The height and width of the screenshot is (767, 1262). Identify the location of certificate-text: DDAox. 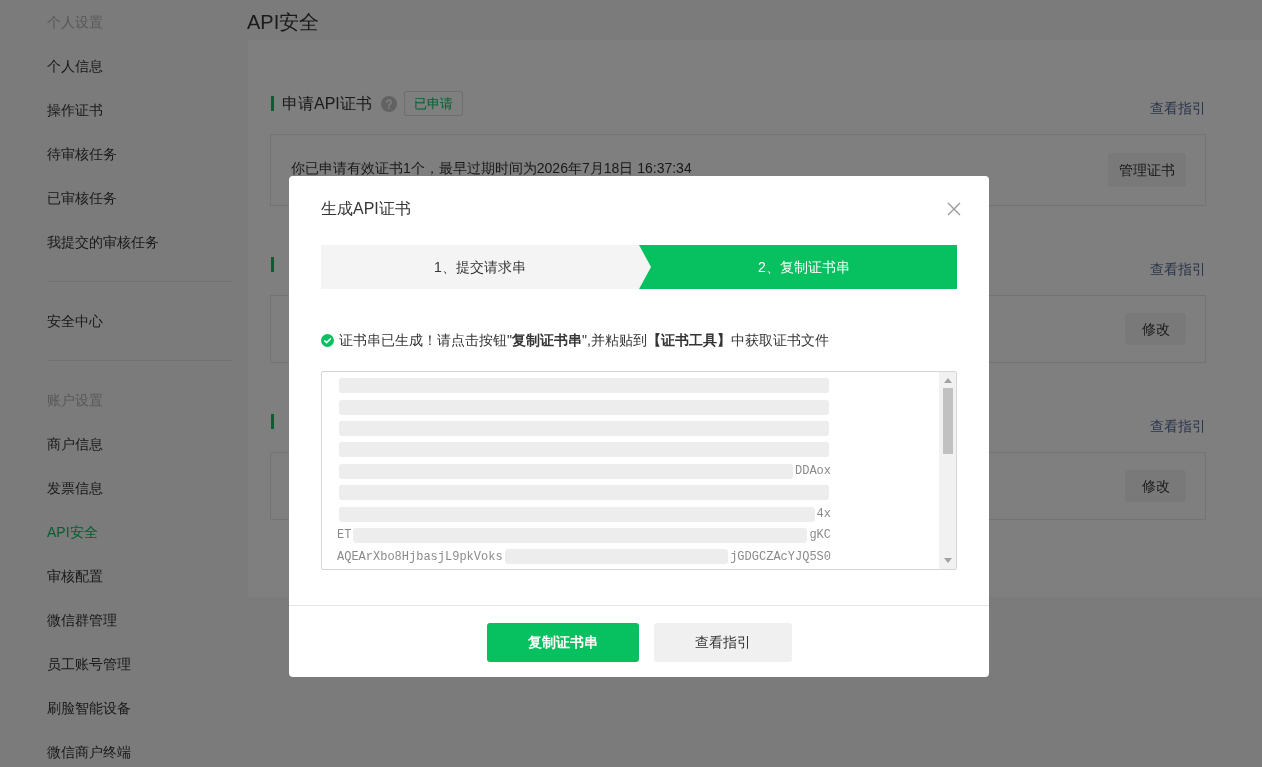
(813, 471).